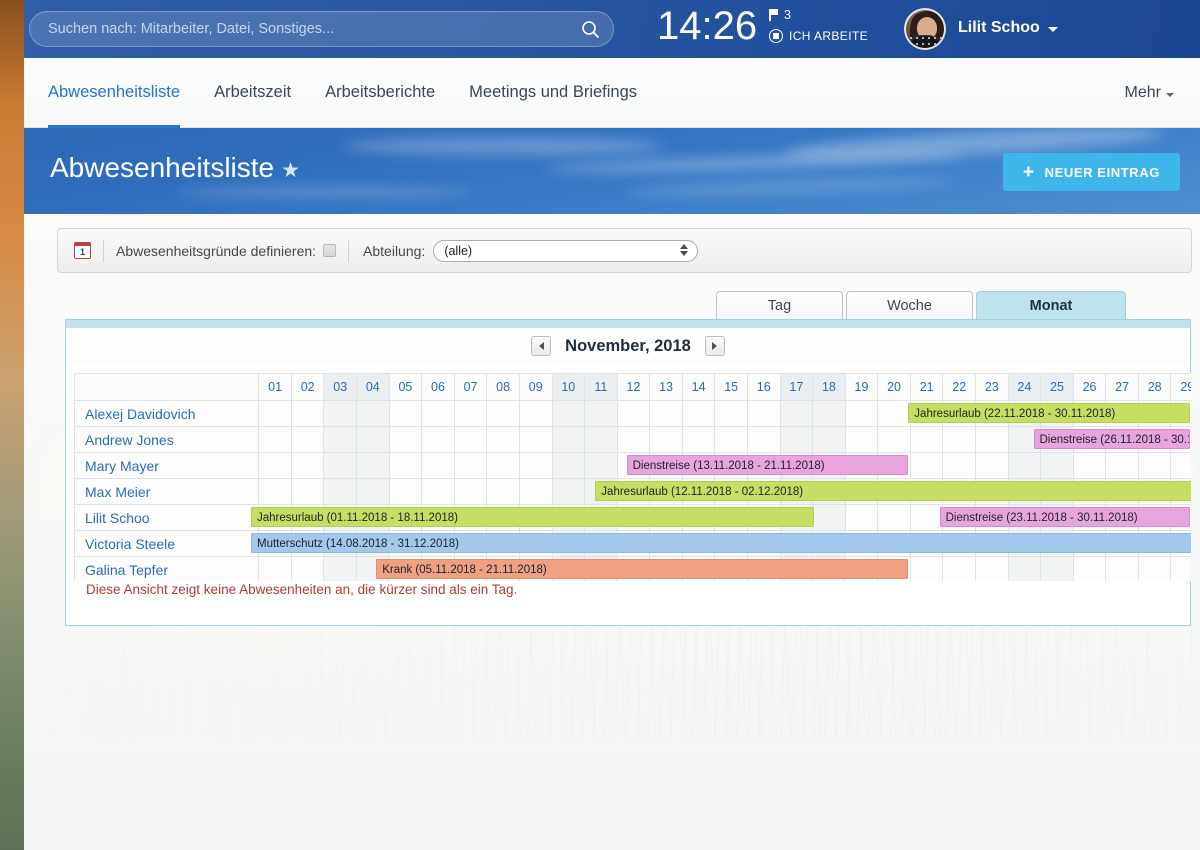  I want to click on tab-meetings-und-briefings: Meetings und Briefings, so click(553, 93).